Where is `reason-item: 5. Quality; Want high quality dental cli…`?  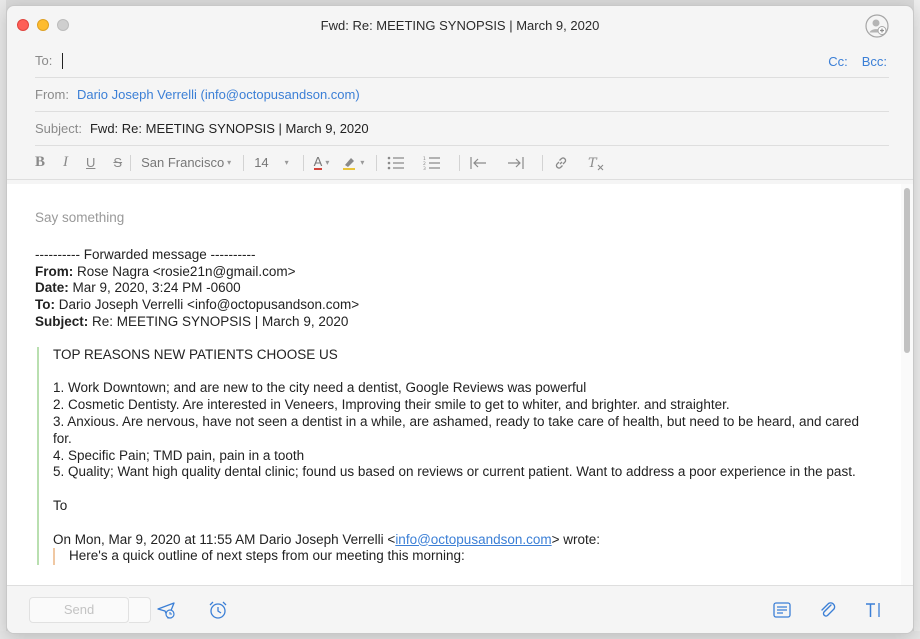 reason-item: 5. Quality; Want high quality dental cli… is located at coordinates (454, 472).